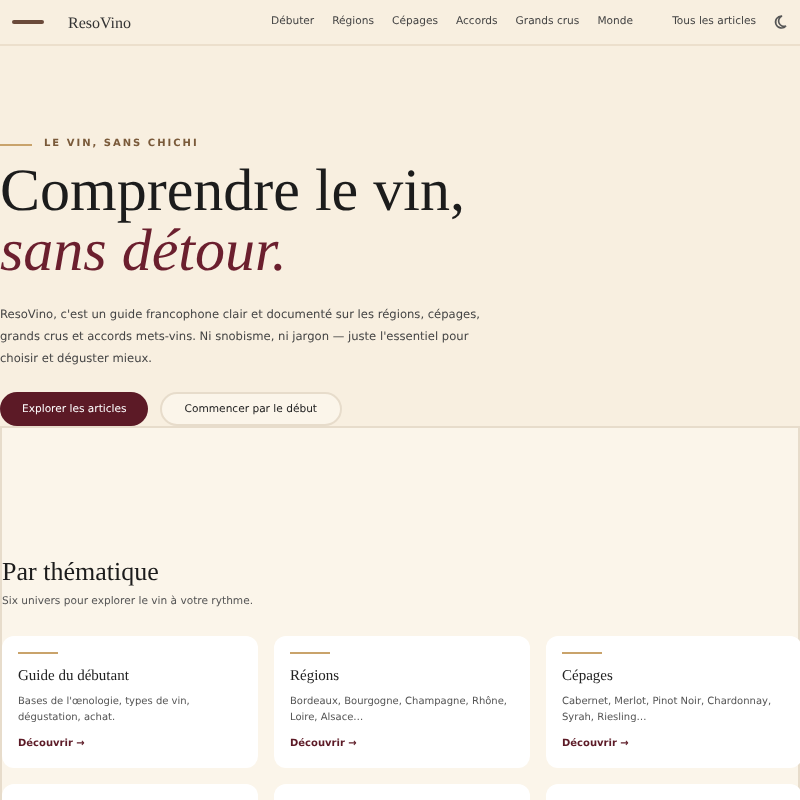 This screenshot has height=800, width=800. Describe the element at coordinates (143, 252) in the screenshot. I see `hero-subtitle: sans détour.` at that location.